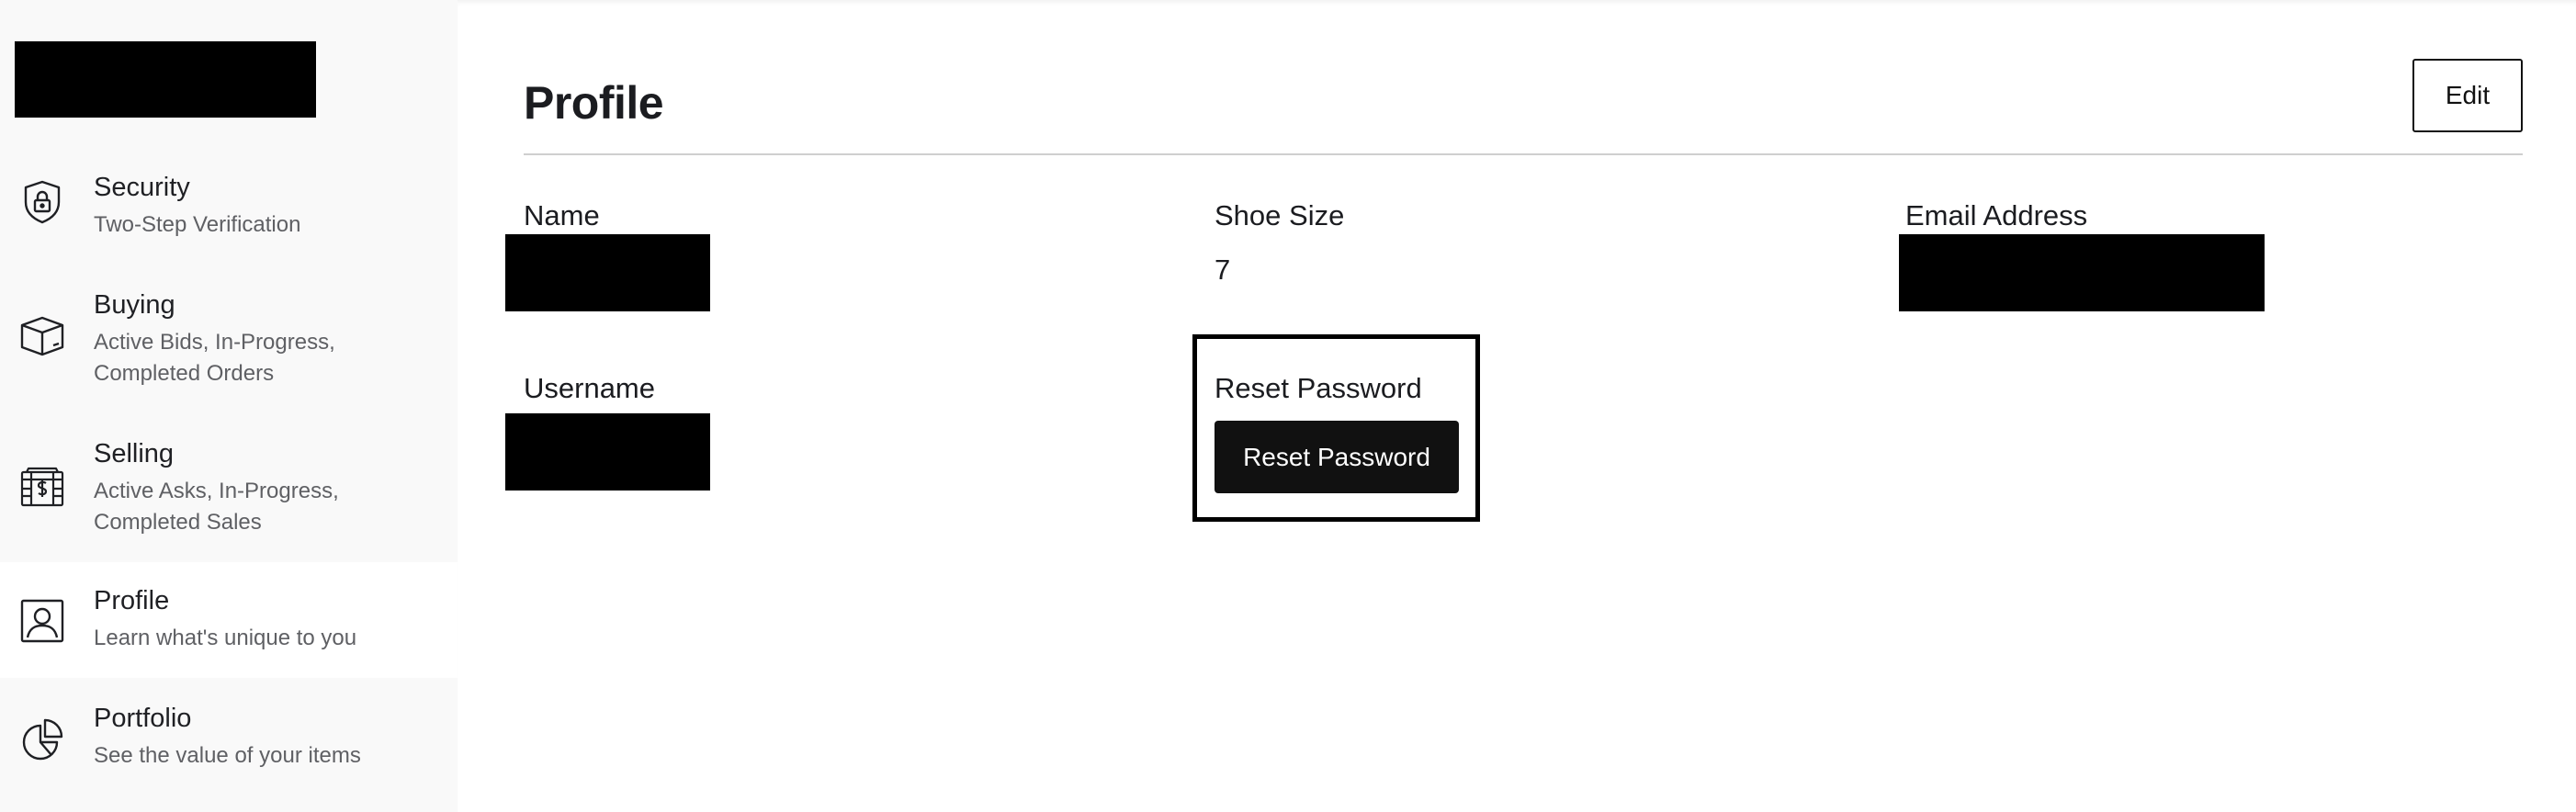 The height and width of the screenshot is (812, 2576). What do you see at coordinates (1996, 215) in the screenshot?
I see `email-label: Email Address` at bounding box center [1996, 215].